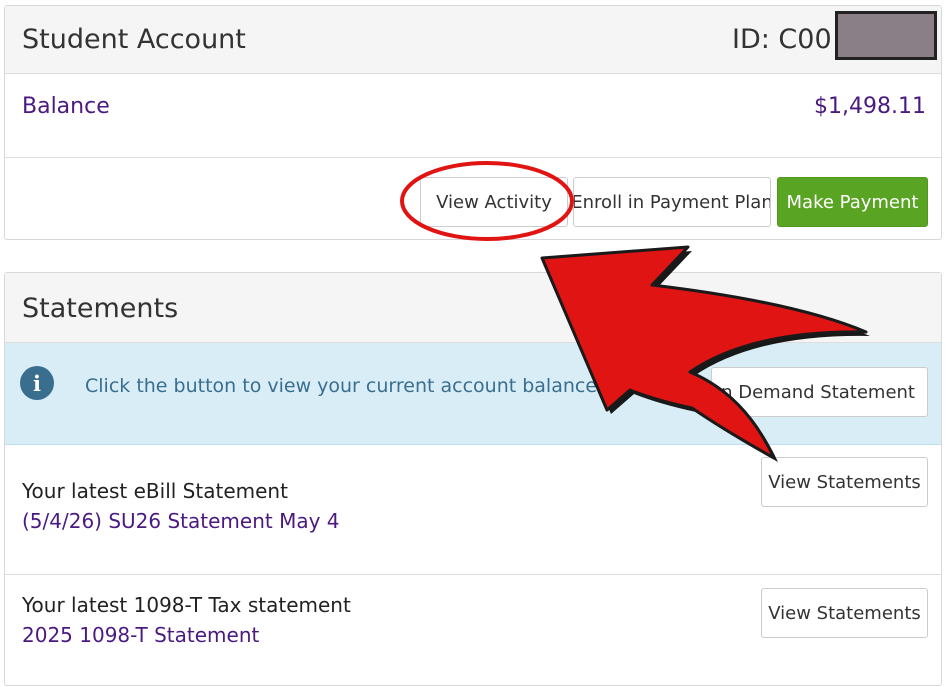 The width and height of the screenshot is (946, 687). Describe the element at coordinates (473, 40) in the screenshot. I see `student-account-header: Student Account ID: C00` at that location.